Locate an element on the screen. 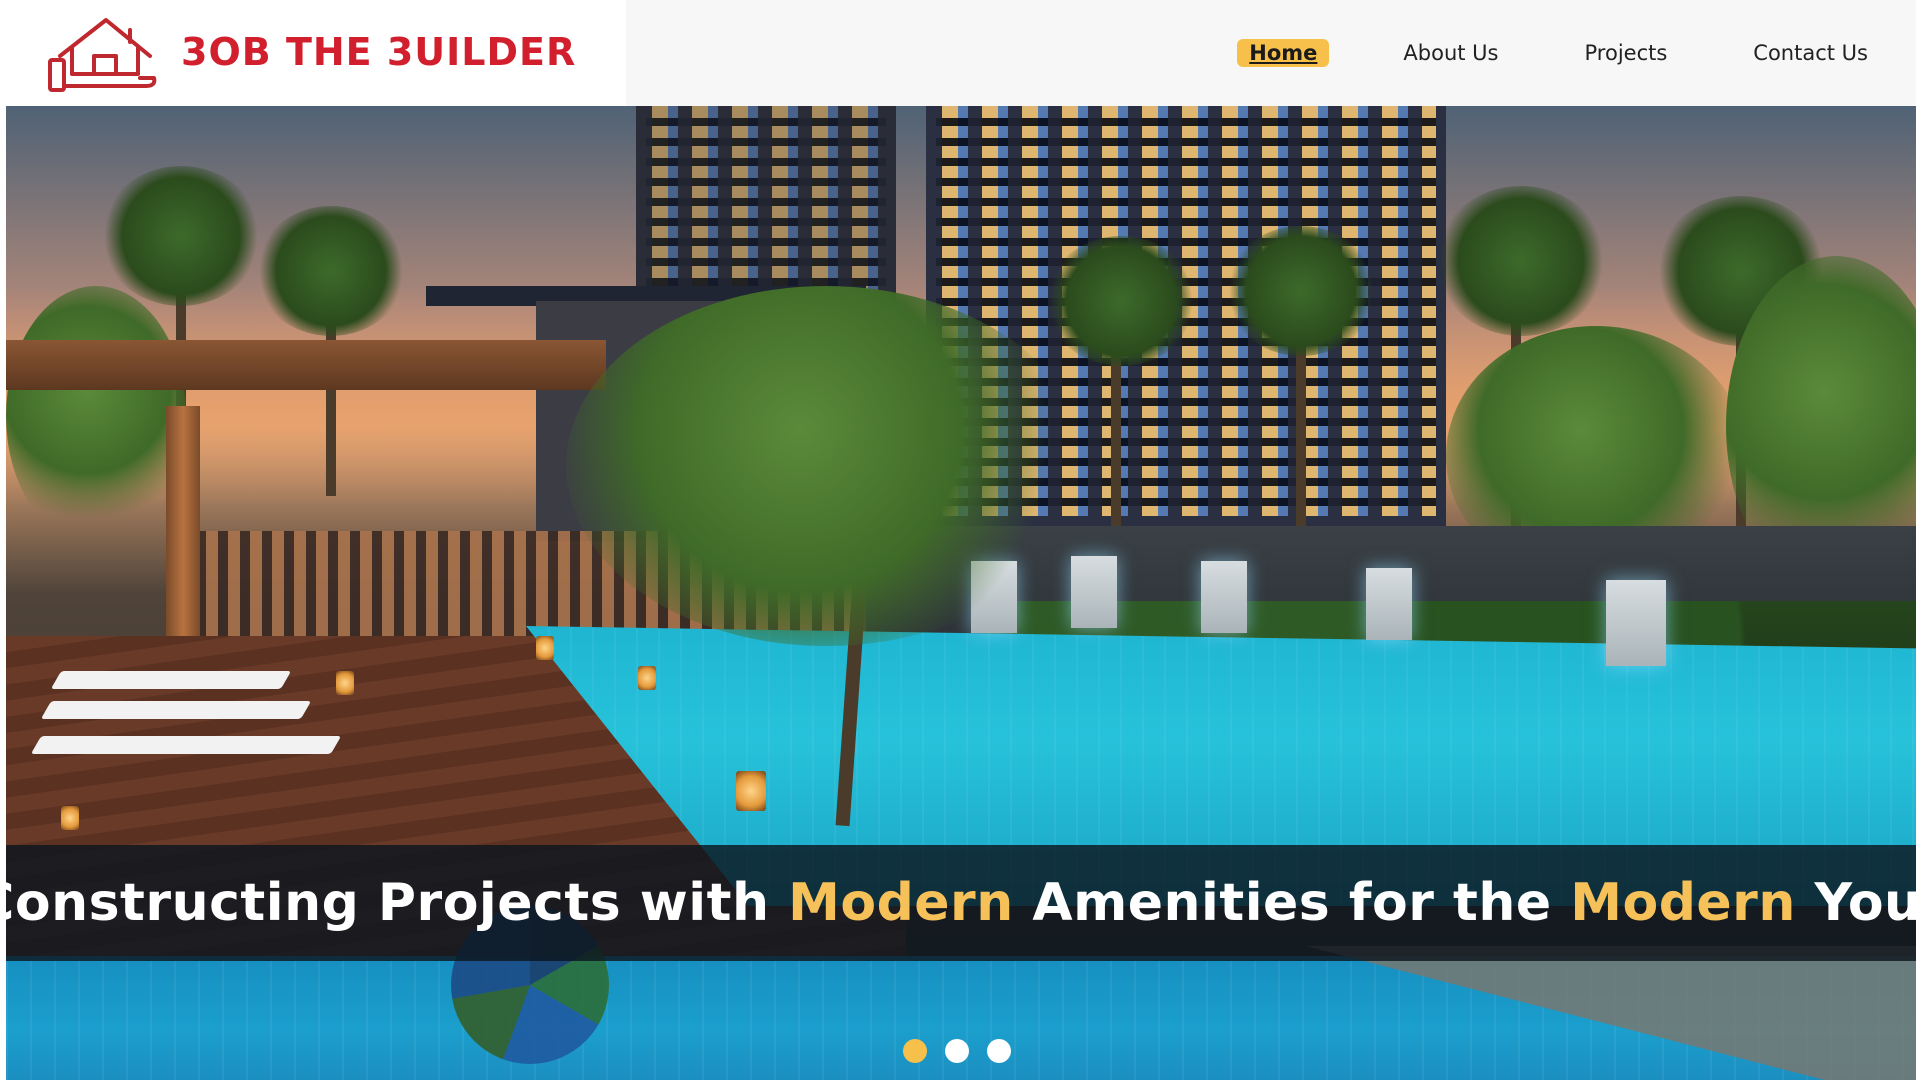  caption-part-1: Constructing Projects with is located at coordinates (397, 903).